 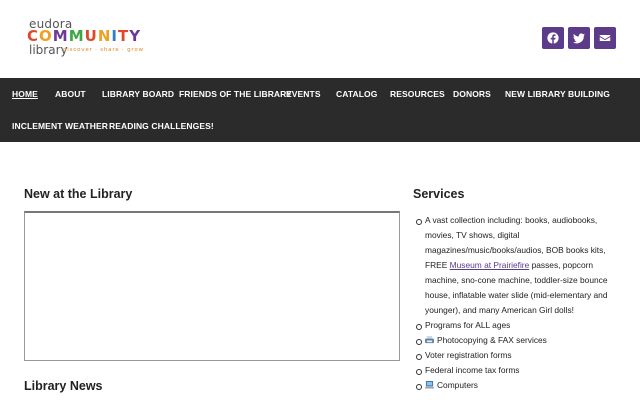 I want to click on nav-item-home: HOME, so click(x=25, y=94).